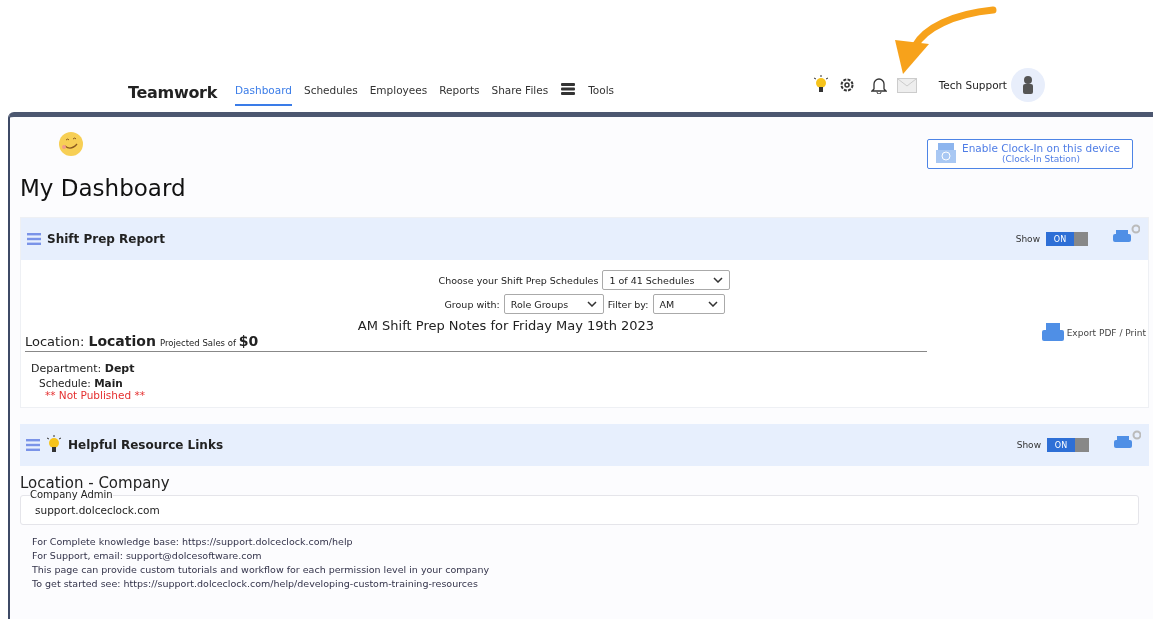 The height and width of the screenshot is (619, 1153). Describe the element at coordinates (1093, 333) in the screenshot. I see `export-link: Export PDF / Print` at that location.